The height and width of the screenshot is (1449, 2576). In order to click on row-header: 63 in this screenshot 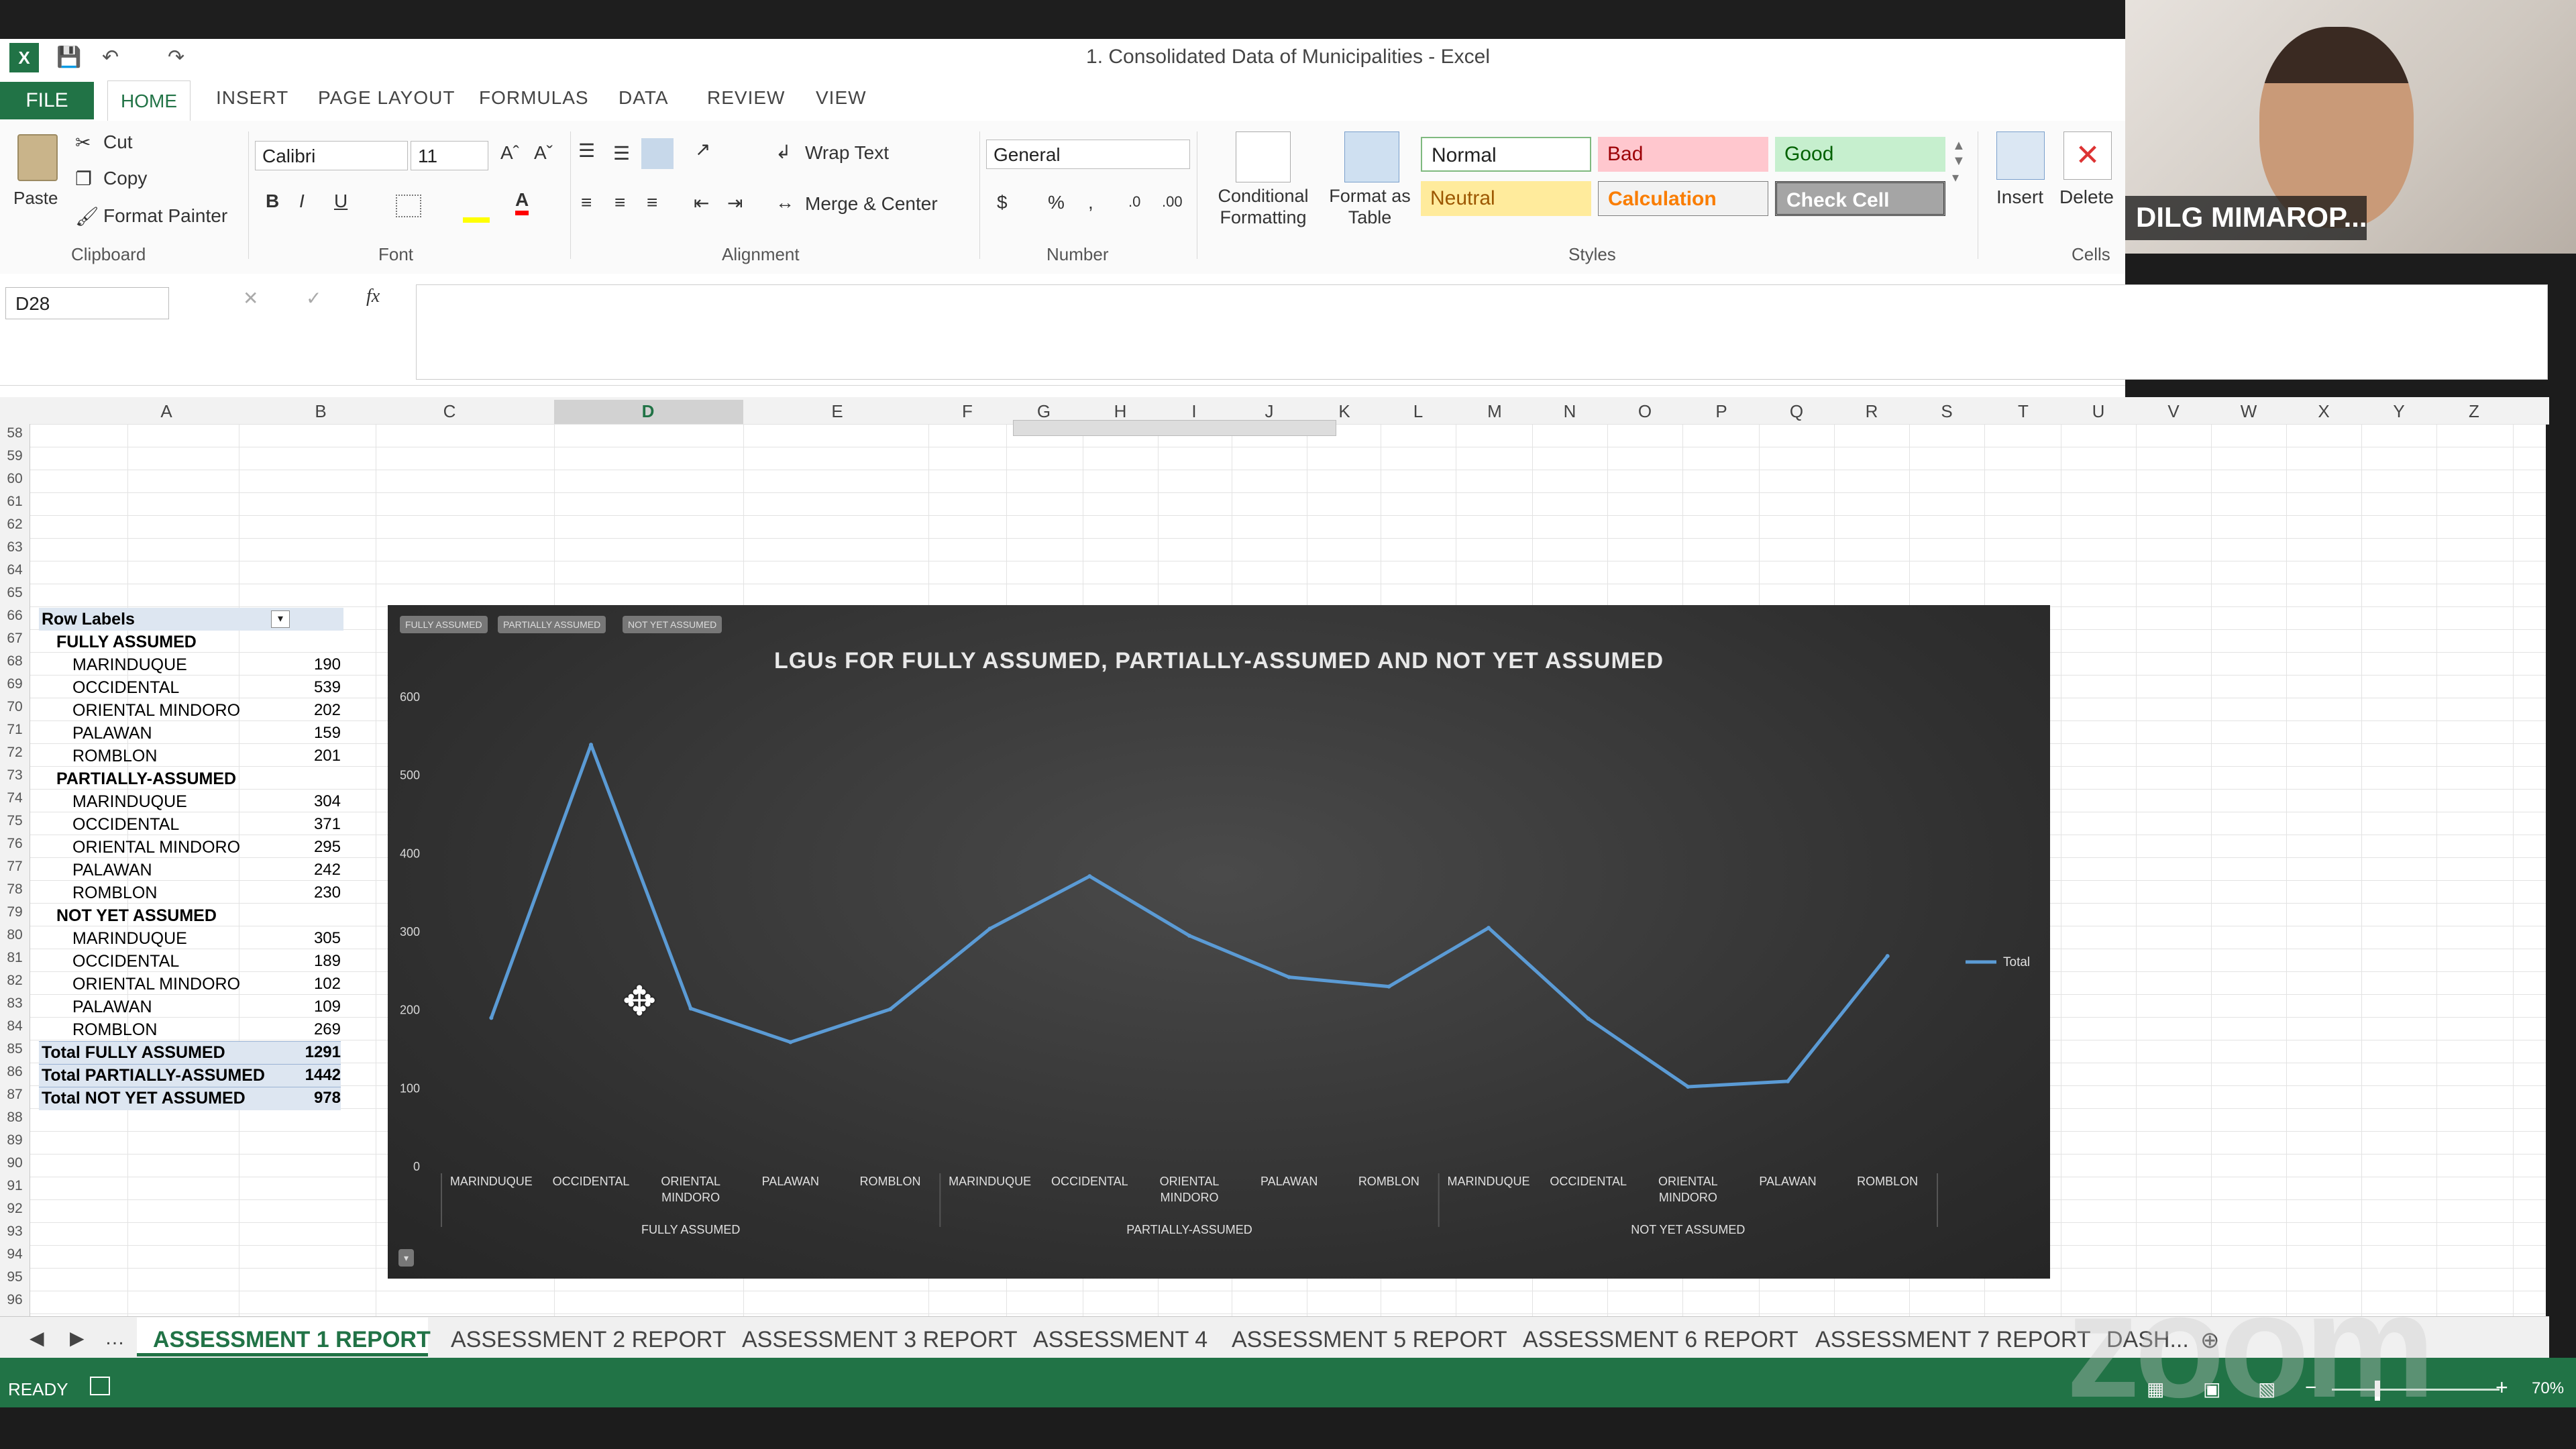, I will do `click(14, 547)`.